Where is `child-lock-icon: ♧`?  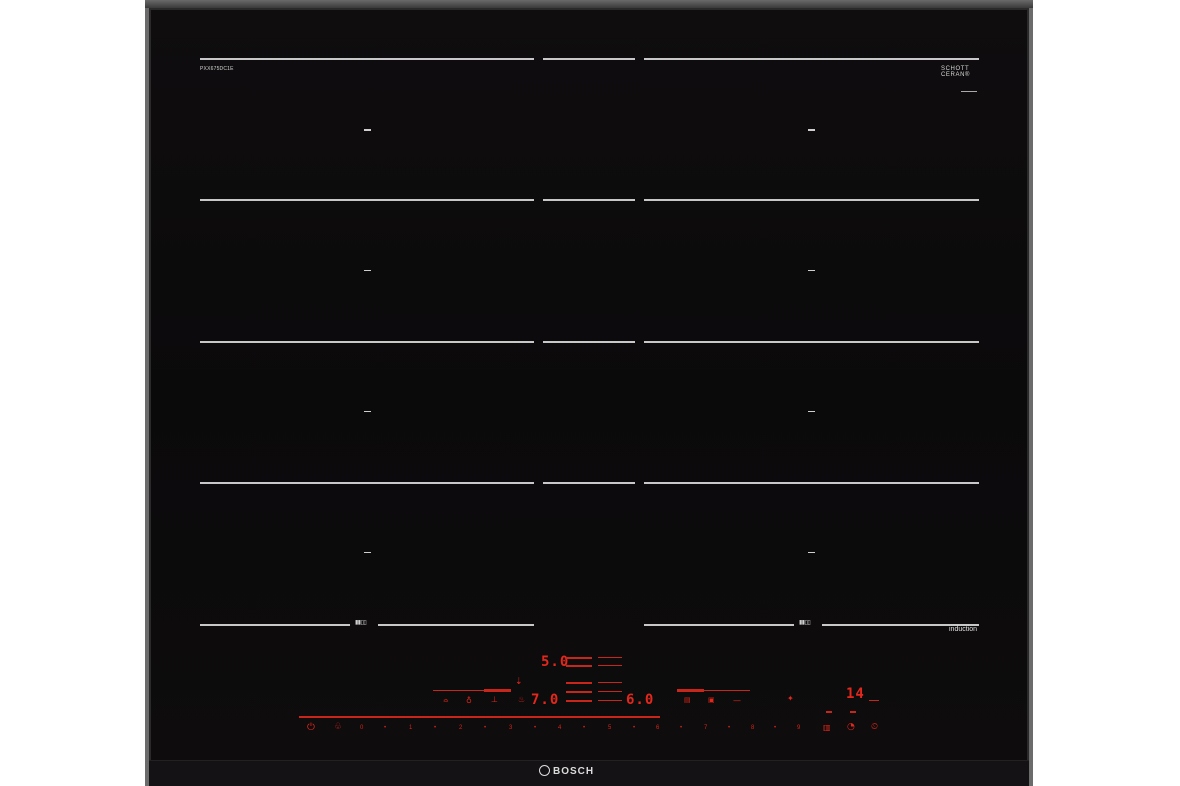
child-lock-icon: ♧ is located at coordinates (338, 727).